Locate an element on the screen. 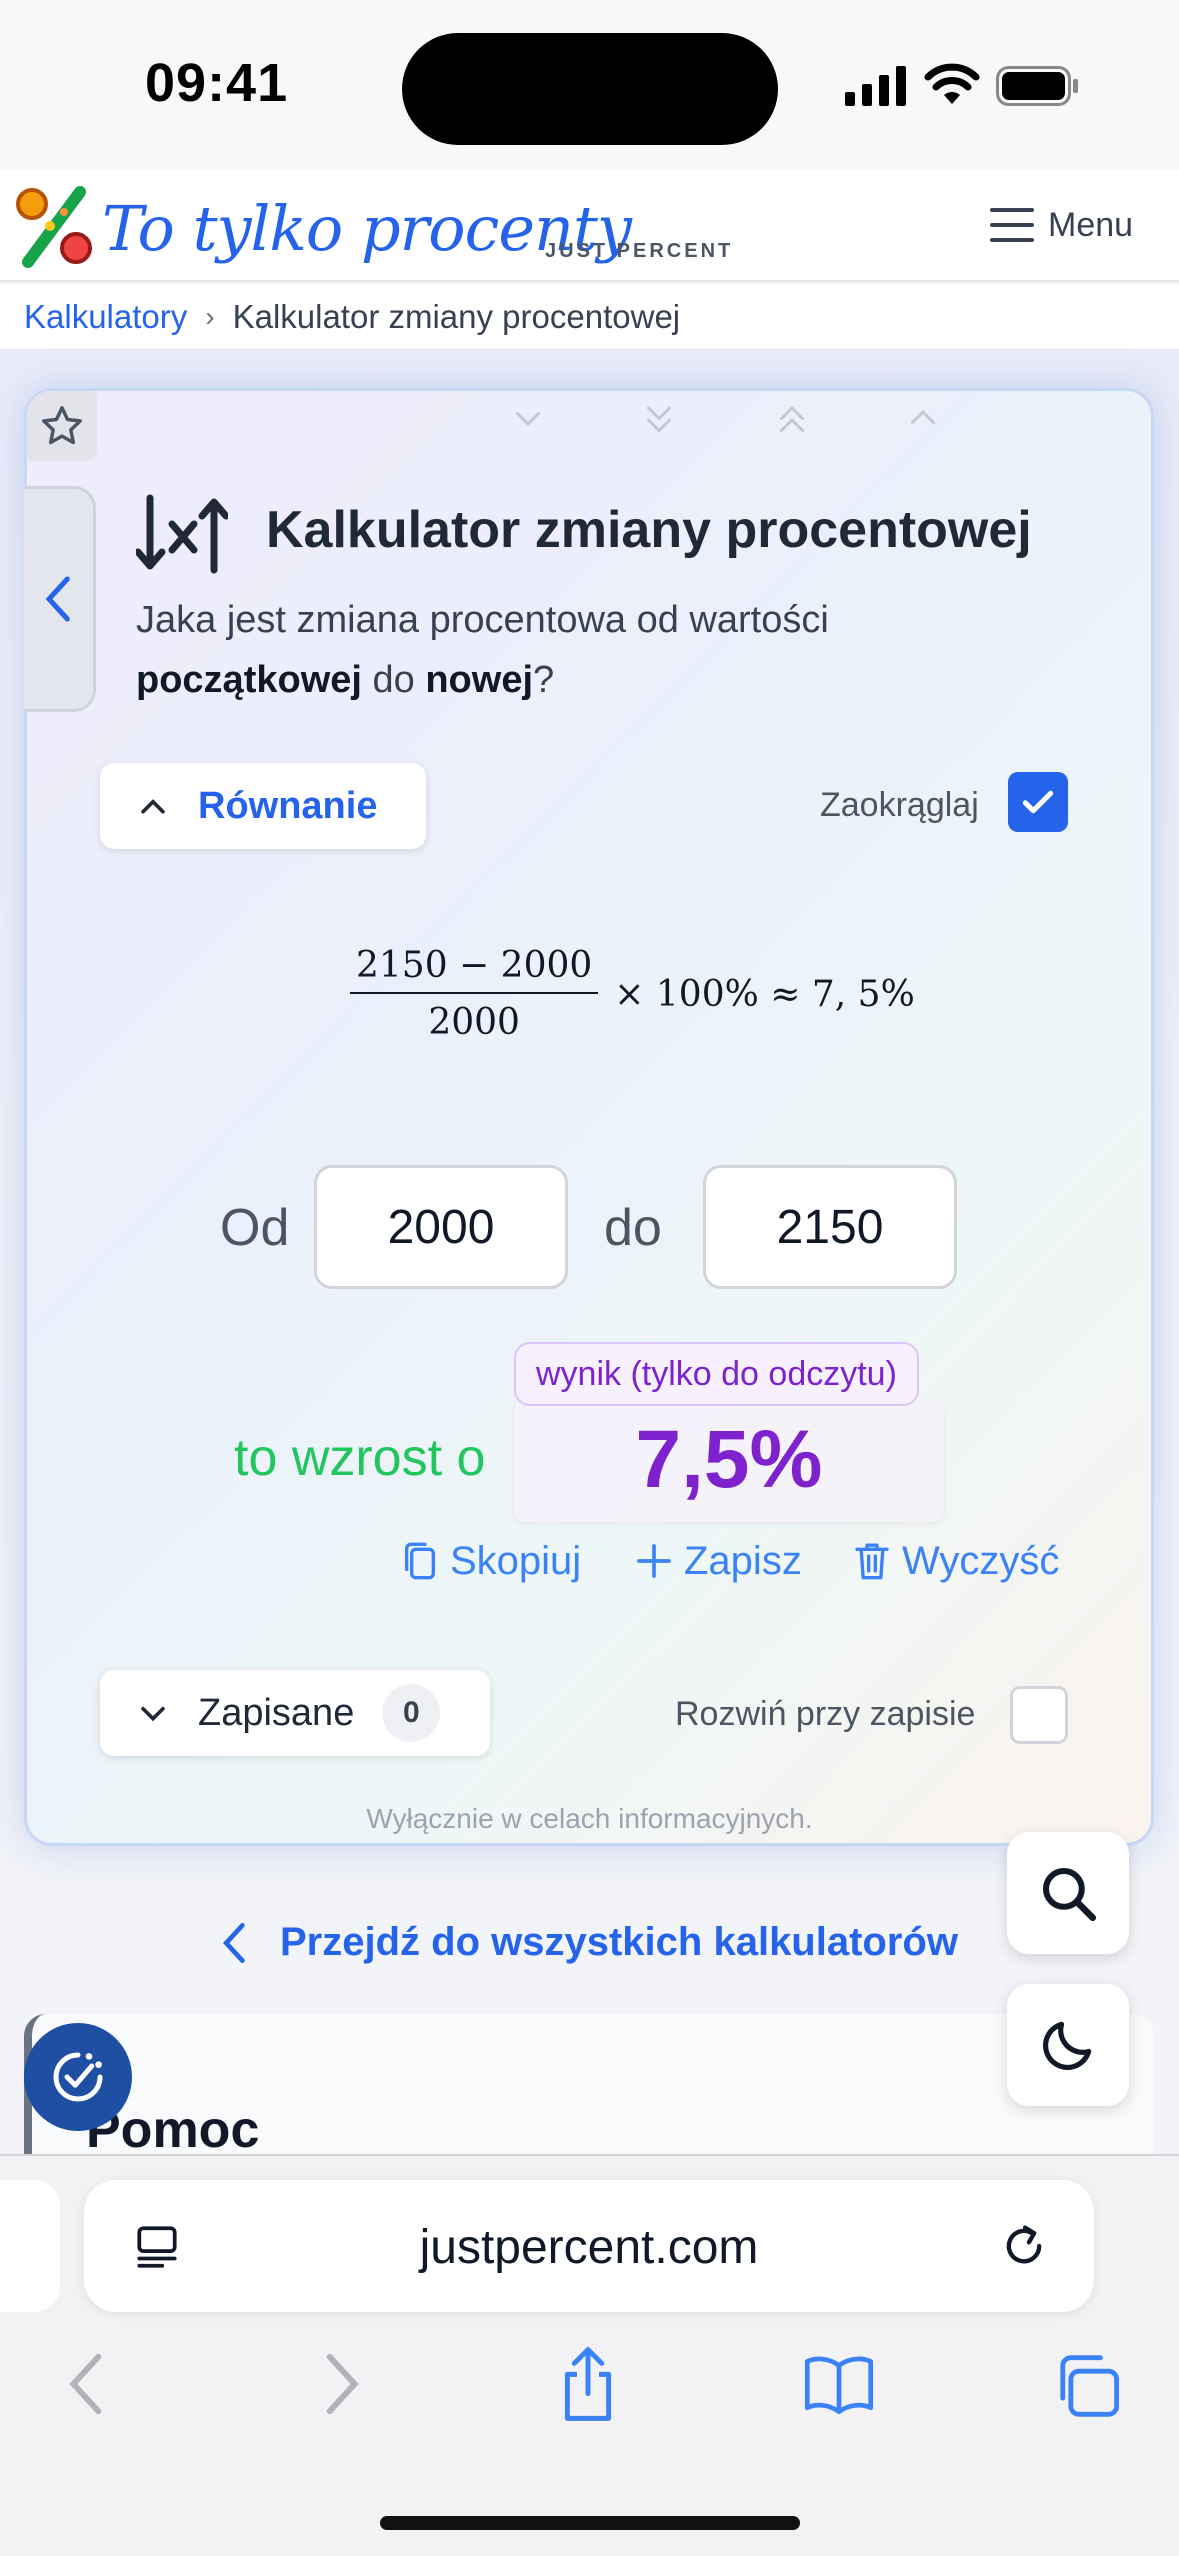 The image size is (1179, 2556). result-output: 7,5% is located at coordinates (729, 1460).